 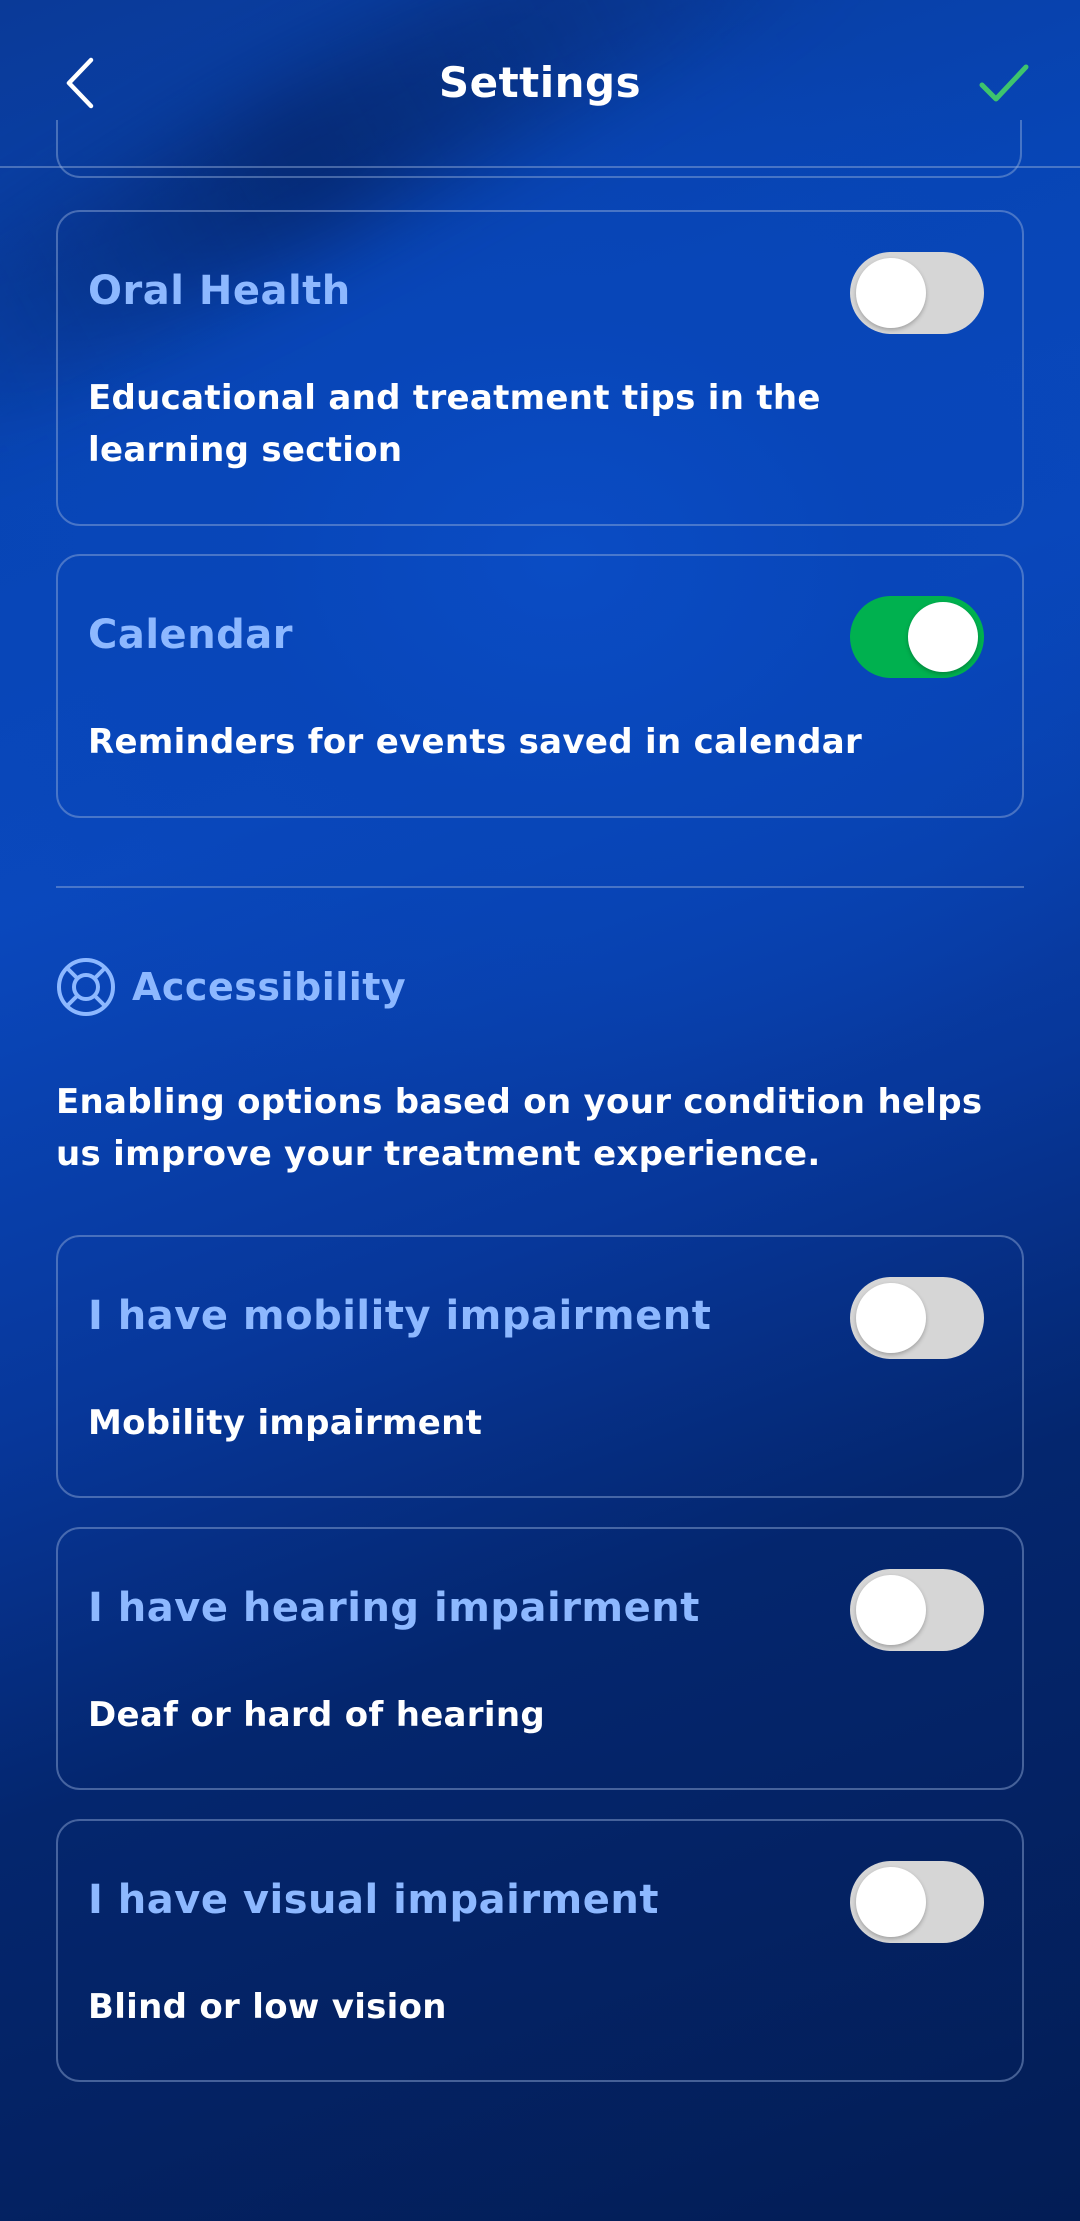 What do you see at coordinates (269, 987) in the screenshot?
I see `section-title: Accessibility` at bounding box center [269, 987].